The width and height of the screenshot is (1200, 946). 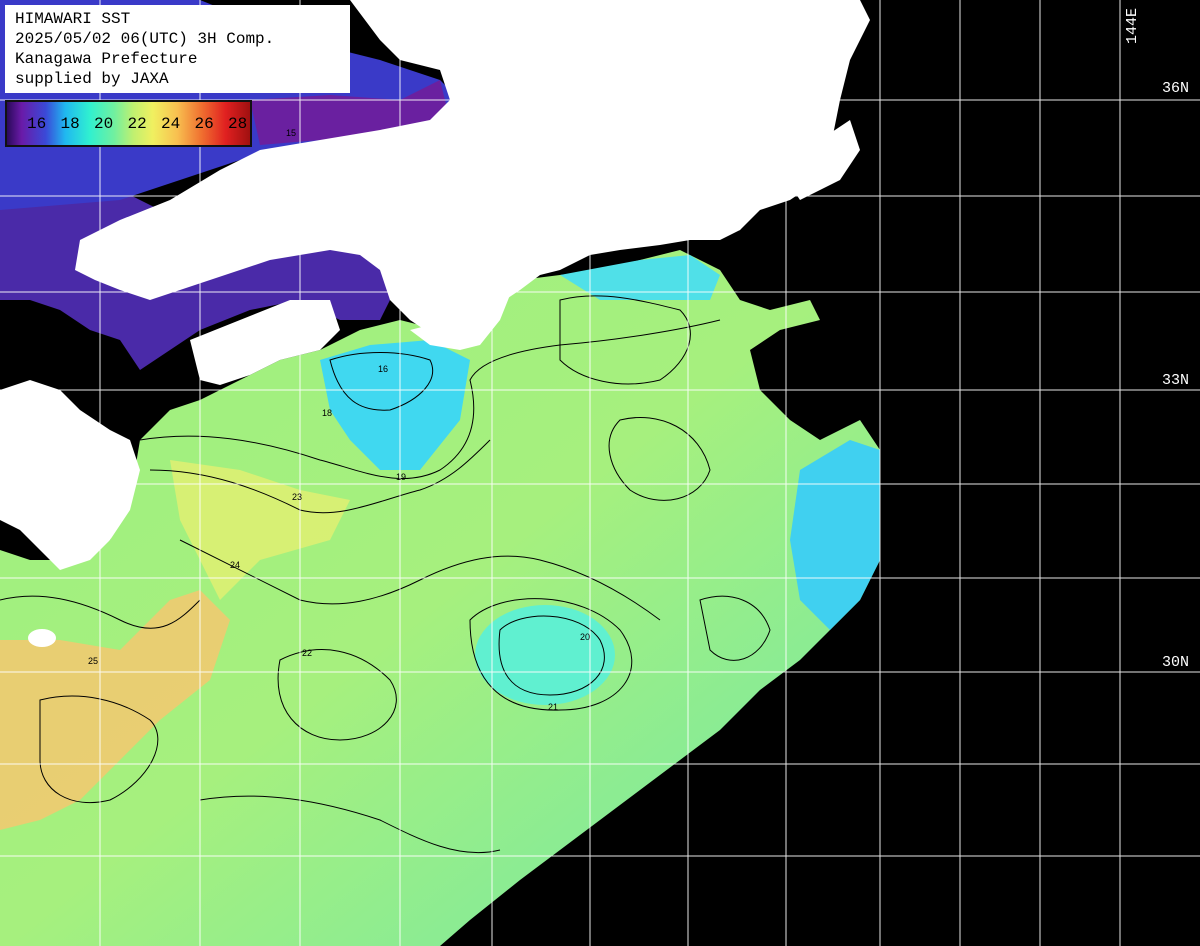 I want to click on contour-label: 18, so click(x=327, y=413).